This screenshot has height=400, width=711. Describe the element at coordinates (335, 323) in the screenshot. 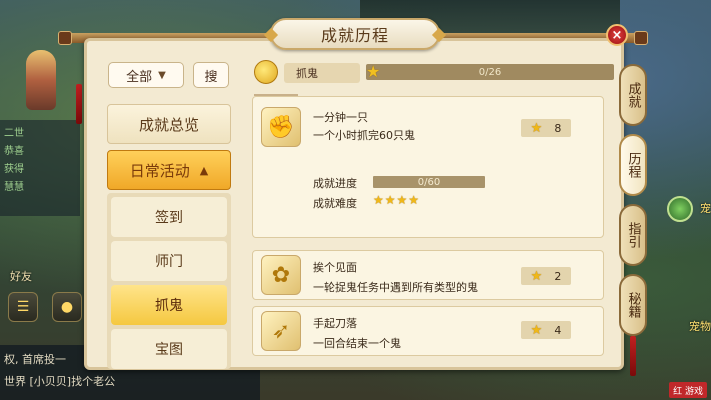

I see `achievement-title: 手起刀落` at that location.